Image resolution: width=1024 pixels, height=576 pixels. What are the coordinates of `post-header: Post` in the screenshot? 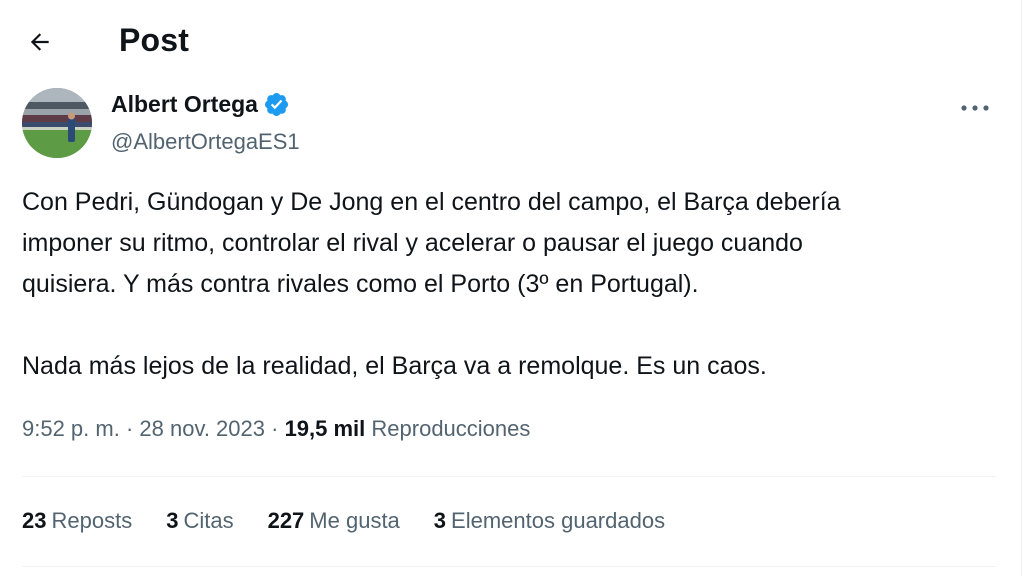 It's located at (510, 42).